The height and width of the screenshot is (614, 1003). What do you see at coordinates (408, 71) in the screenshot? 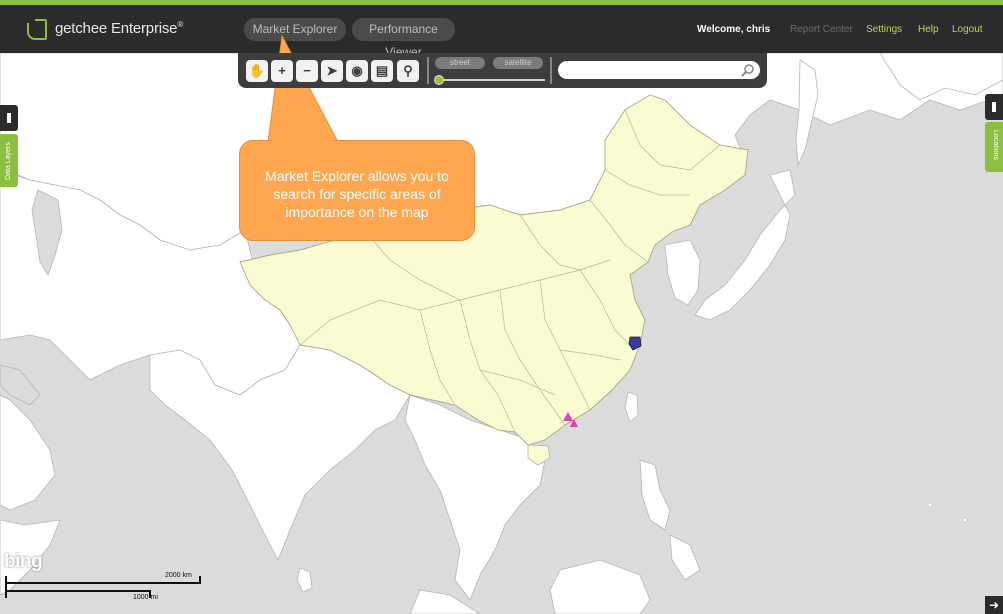
I see `map-pin-icon: ⚲` at bounding box center [408, 71].